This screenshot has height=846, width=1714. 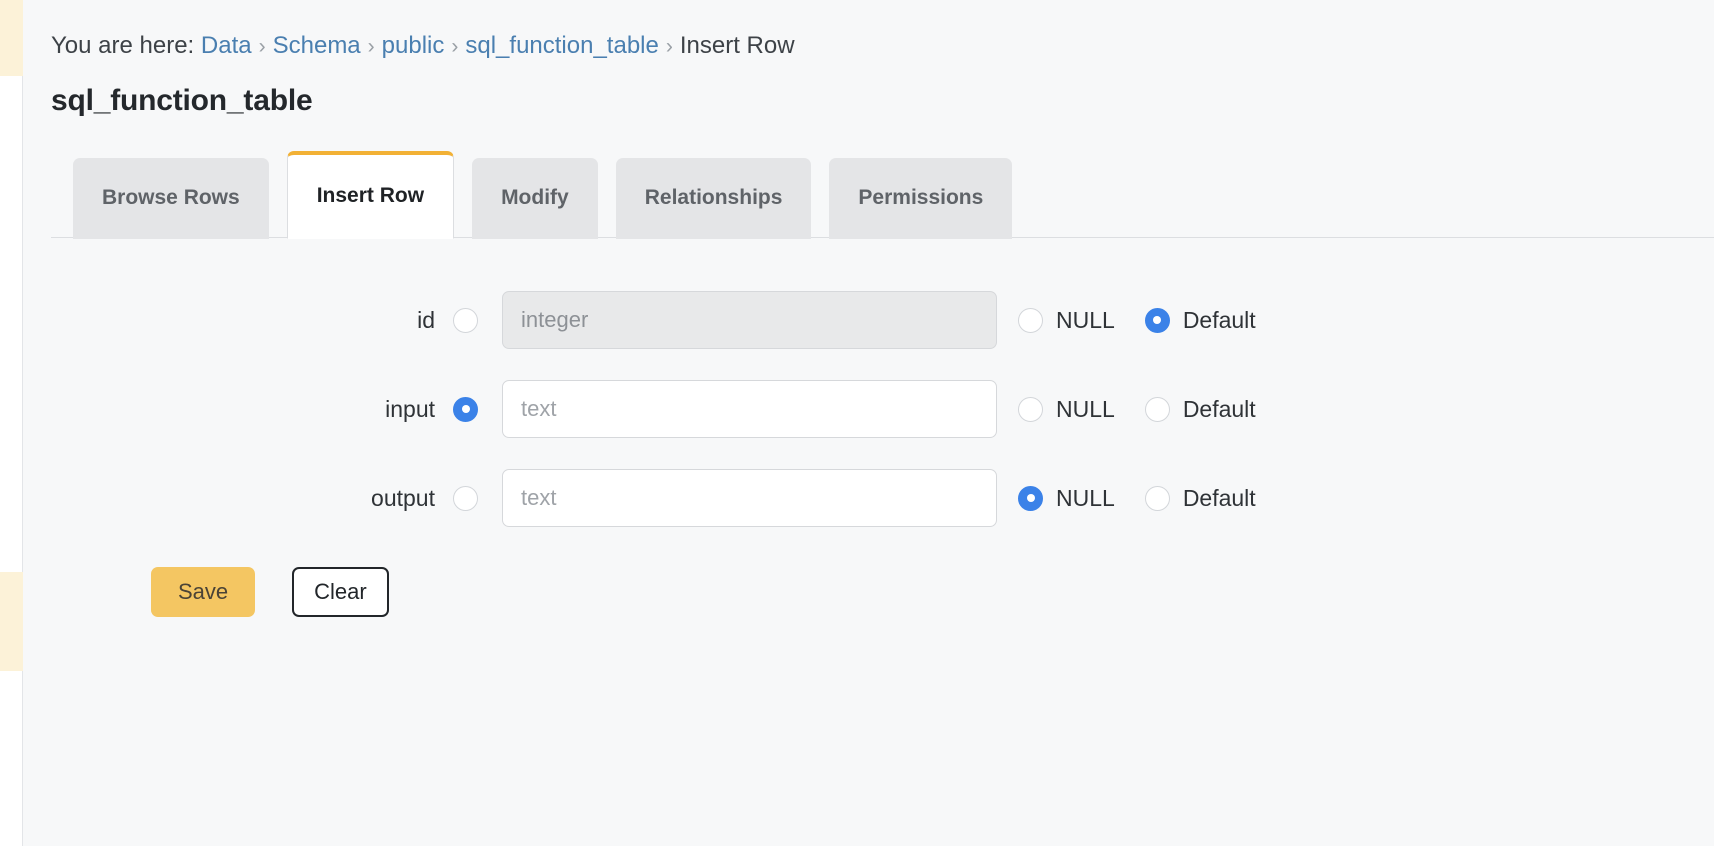 I want to click on tab-browse-rows: Browse Rows, so click(x=171, y=198).